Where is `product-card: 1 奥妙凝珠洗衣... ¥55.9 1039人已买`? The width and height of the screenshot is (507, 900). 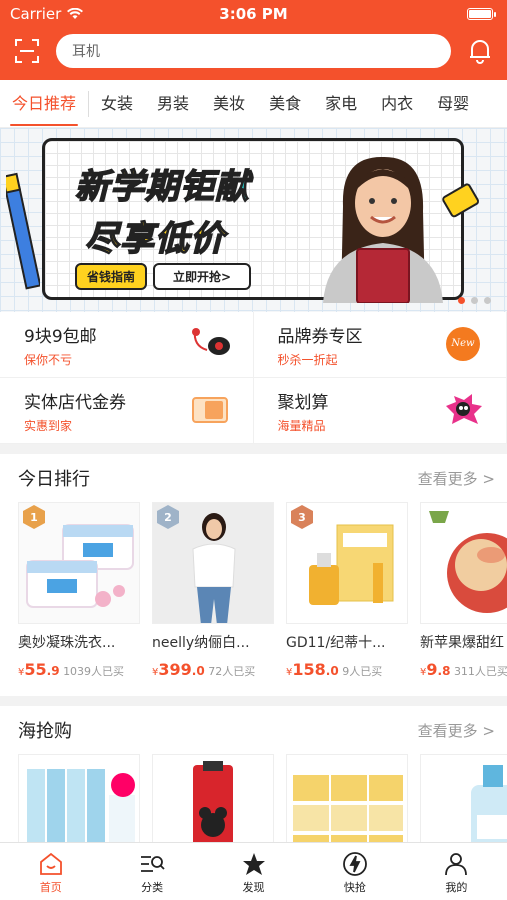 product-card: 1 奥妙凝珠洗衣... ¥55.9 1039人已买 is located at coordinates (79, 590).